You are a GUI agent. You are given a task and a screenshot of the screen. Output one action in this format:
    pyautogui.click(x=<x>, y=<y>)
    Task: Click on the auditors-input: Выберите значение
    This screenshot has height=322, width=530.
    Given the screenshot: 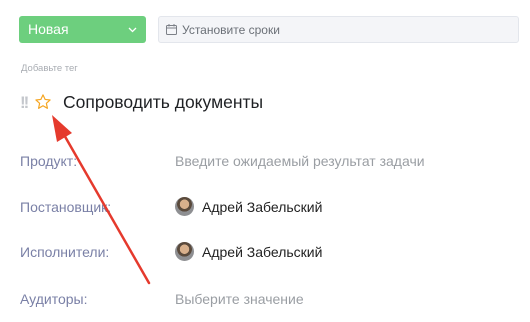 What is the action you would take?
    pyautogui.click(x=239, y=299)
    